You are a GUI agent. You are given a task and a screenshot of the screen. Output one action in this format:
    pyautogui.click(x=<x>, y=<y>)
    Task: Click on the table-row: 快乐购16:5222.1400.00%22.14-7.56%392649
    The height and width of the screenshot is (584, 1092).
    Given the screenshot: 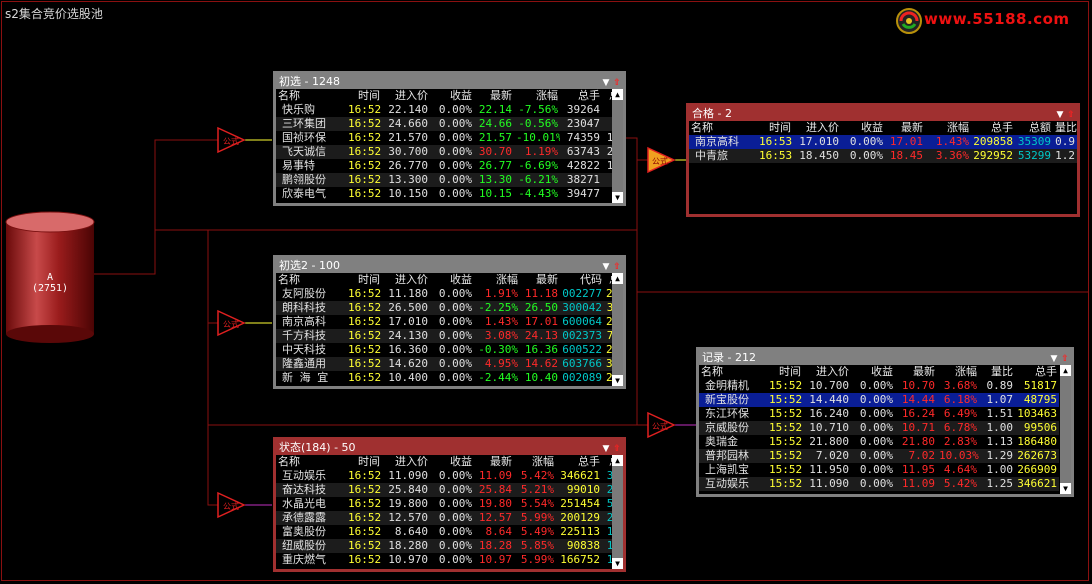 What is the action you would take?
    pyautogui.click(x=449, y=110)
    